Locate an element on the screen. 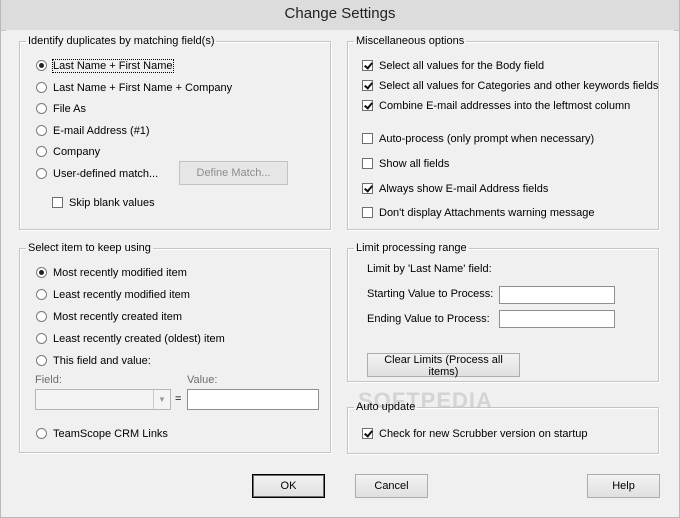  start-value-input is located at coordinates (557, 295).